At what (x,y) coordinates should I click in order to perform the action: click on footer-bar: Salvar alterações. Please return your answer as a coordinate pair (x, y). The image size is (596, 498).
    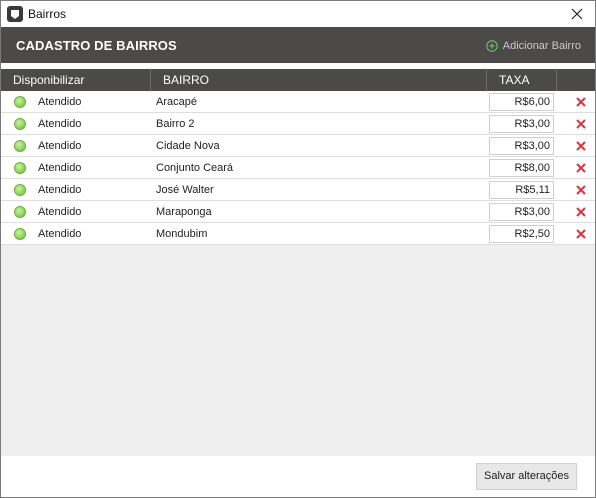
    Looking at the image, I should click on (298, 476).